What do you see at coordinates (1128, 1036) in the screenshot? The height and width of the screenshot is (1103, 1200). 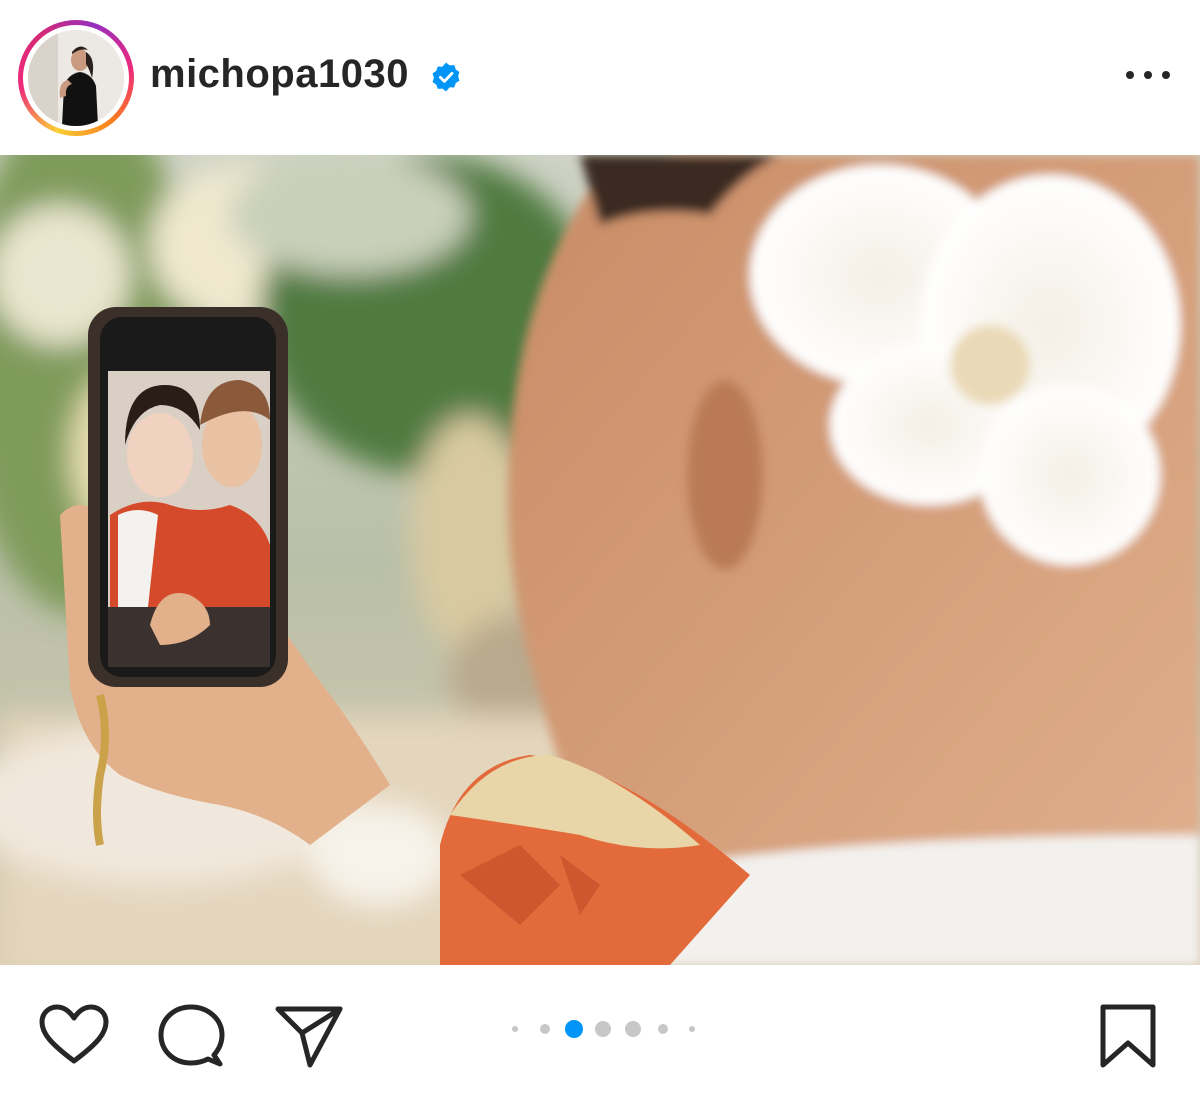 I see `bookmark-icon` at bounding box center [1128, 1036].